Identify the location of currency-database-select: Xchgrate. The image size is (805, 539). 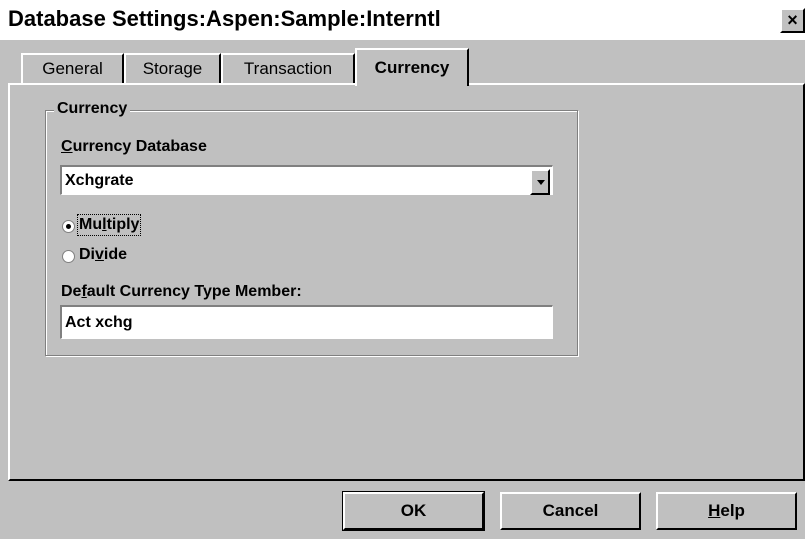
(306, 180).